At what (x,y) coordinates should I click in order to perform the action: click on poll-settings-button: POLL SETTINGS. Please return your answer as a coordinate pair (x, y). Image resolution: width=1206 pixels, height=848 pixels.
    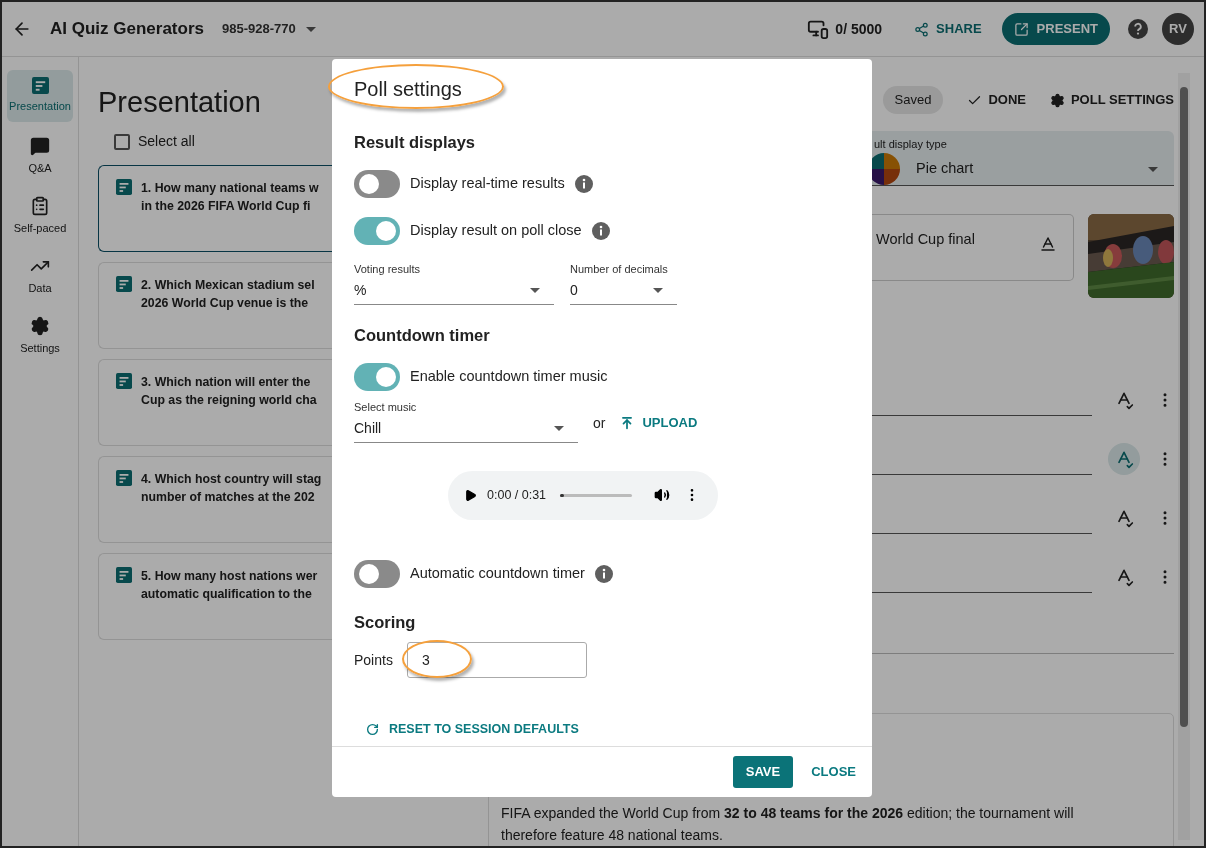
    Looking at the image, I should click on (1111, 100).